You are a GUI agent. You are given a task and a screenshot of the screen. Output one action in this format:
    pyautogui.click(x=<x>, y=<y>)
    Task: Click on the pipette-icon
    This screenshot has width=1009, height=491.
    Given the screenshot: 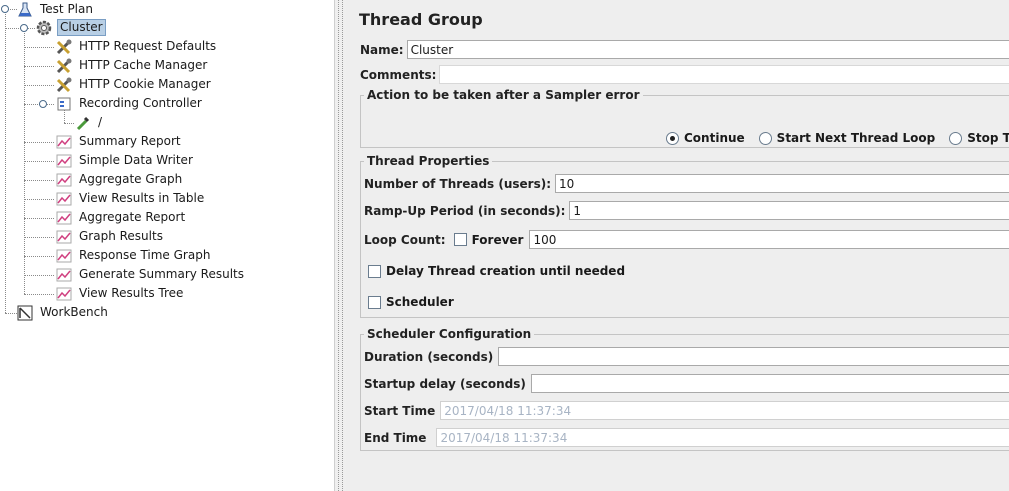 What is the action you would take?
    pyautogui.click(x=83, y=123)
    